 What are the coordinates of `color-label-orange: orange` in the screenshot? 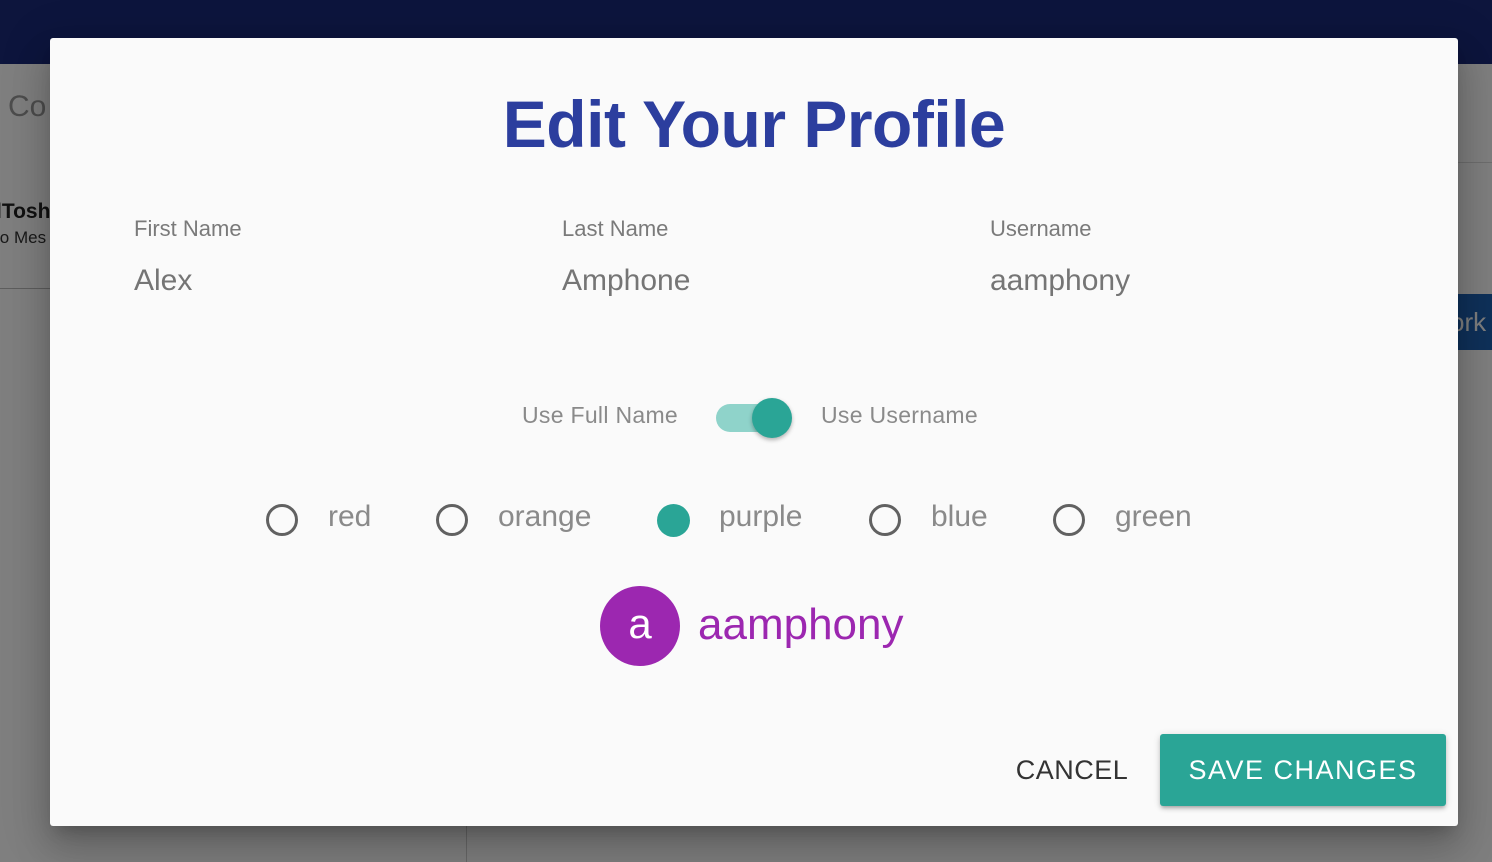 It's located at (545, 516).